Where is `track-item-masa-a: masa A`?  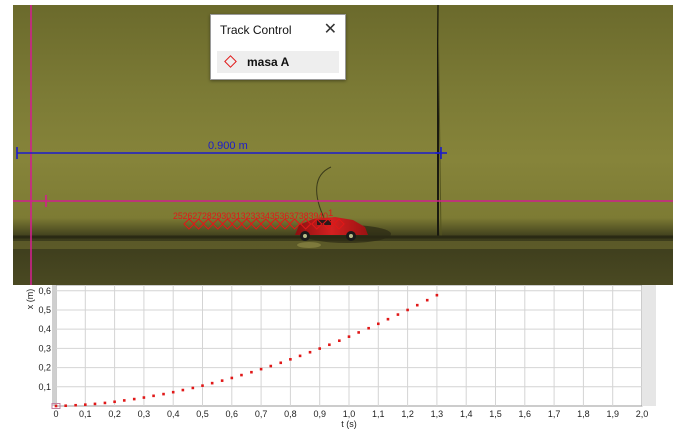 track-item-masa-a: masa A is located at coordinates (278, 62).